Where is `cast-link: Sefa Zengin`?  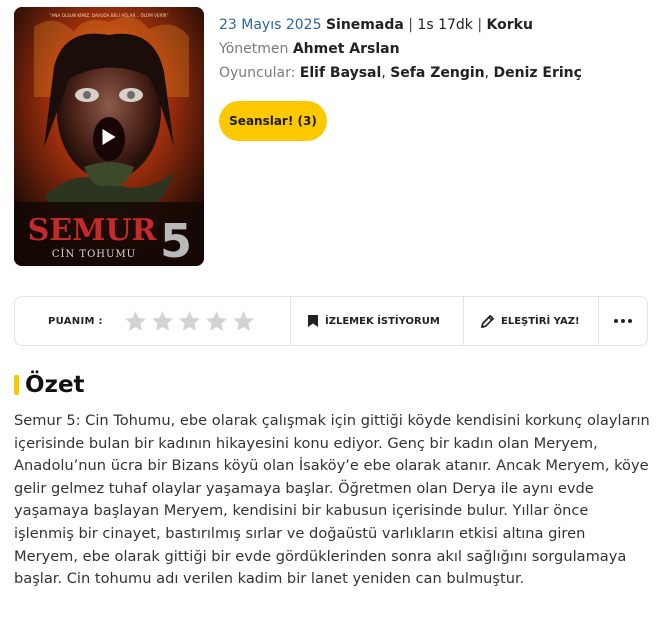
cast-link: Sefa Zengin is located at coordinates (437, 73).